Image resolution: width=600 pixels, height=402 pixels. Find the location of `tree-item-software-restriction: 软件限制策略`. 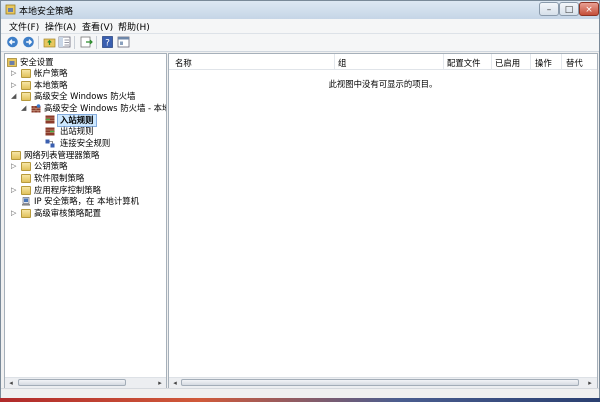

tree-item-software-restriction: 软件限制策略 is located at coordinates (86, 178).